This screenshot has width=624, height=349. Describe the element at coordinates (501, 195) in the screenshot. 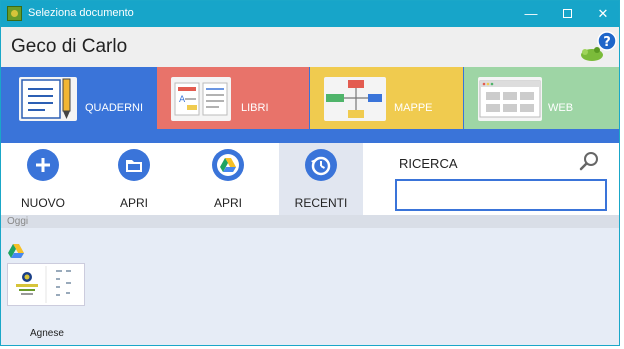

I see `search-input` at that location.